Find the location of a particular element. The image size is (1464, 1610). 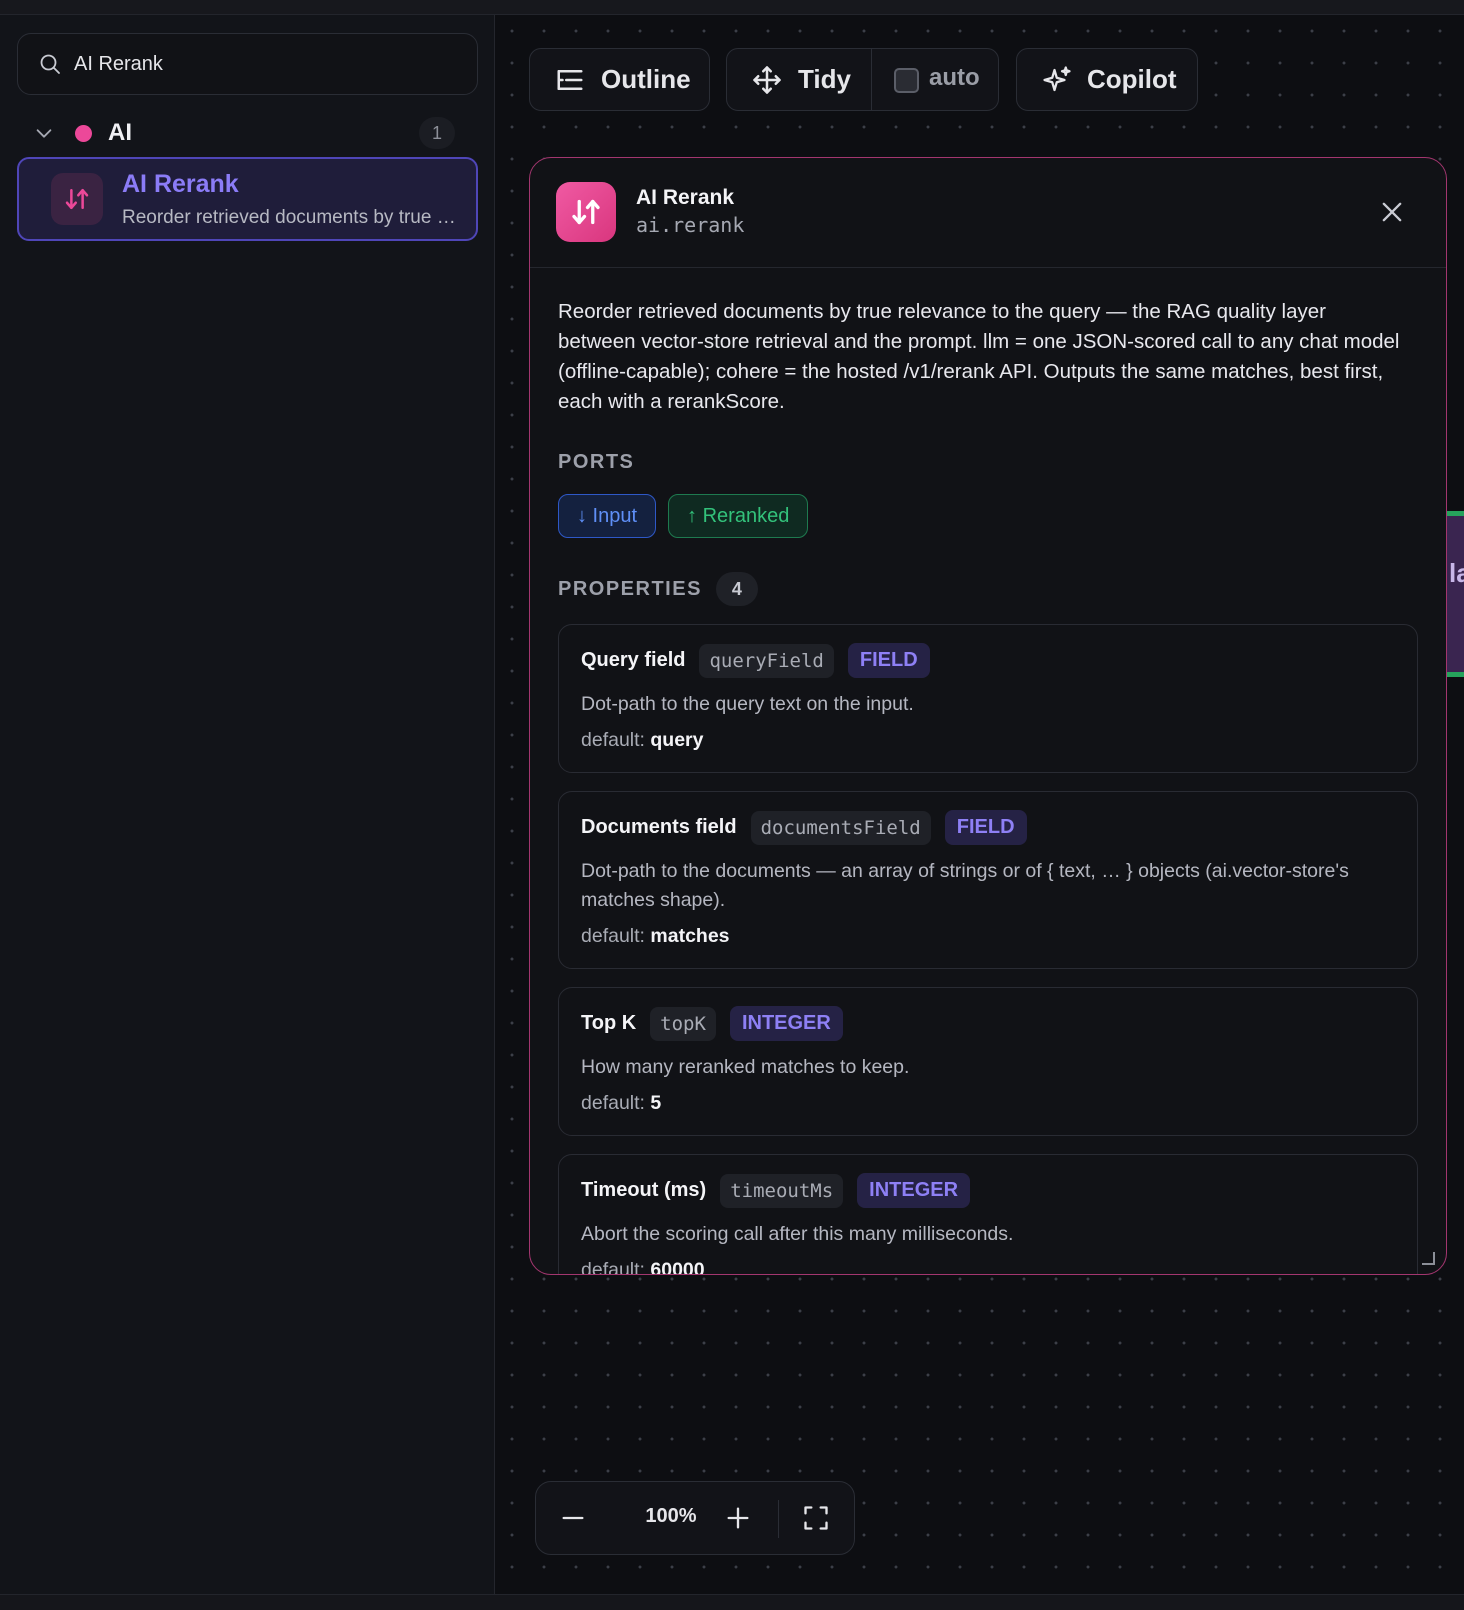

minus-icon is located at coordinates (573, 1518).